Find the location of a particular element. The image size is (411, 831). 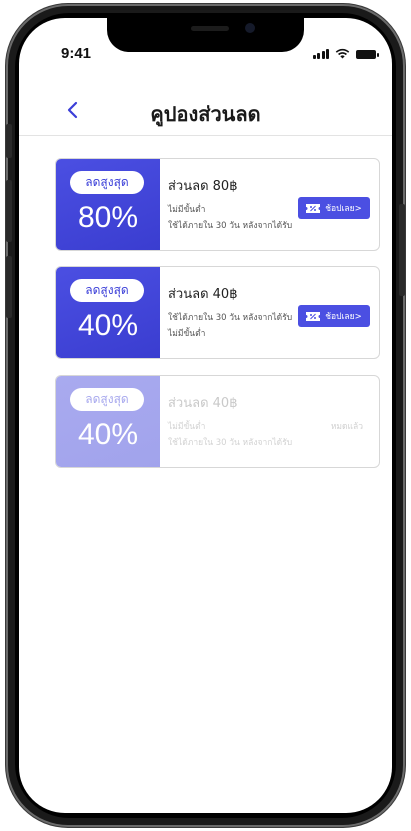

coupon-name: ส่วนลด 80฿ is located at coordinates (203, 186).